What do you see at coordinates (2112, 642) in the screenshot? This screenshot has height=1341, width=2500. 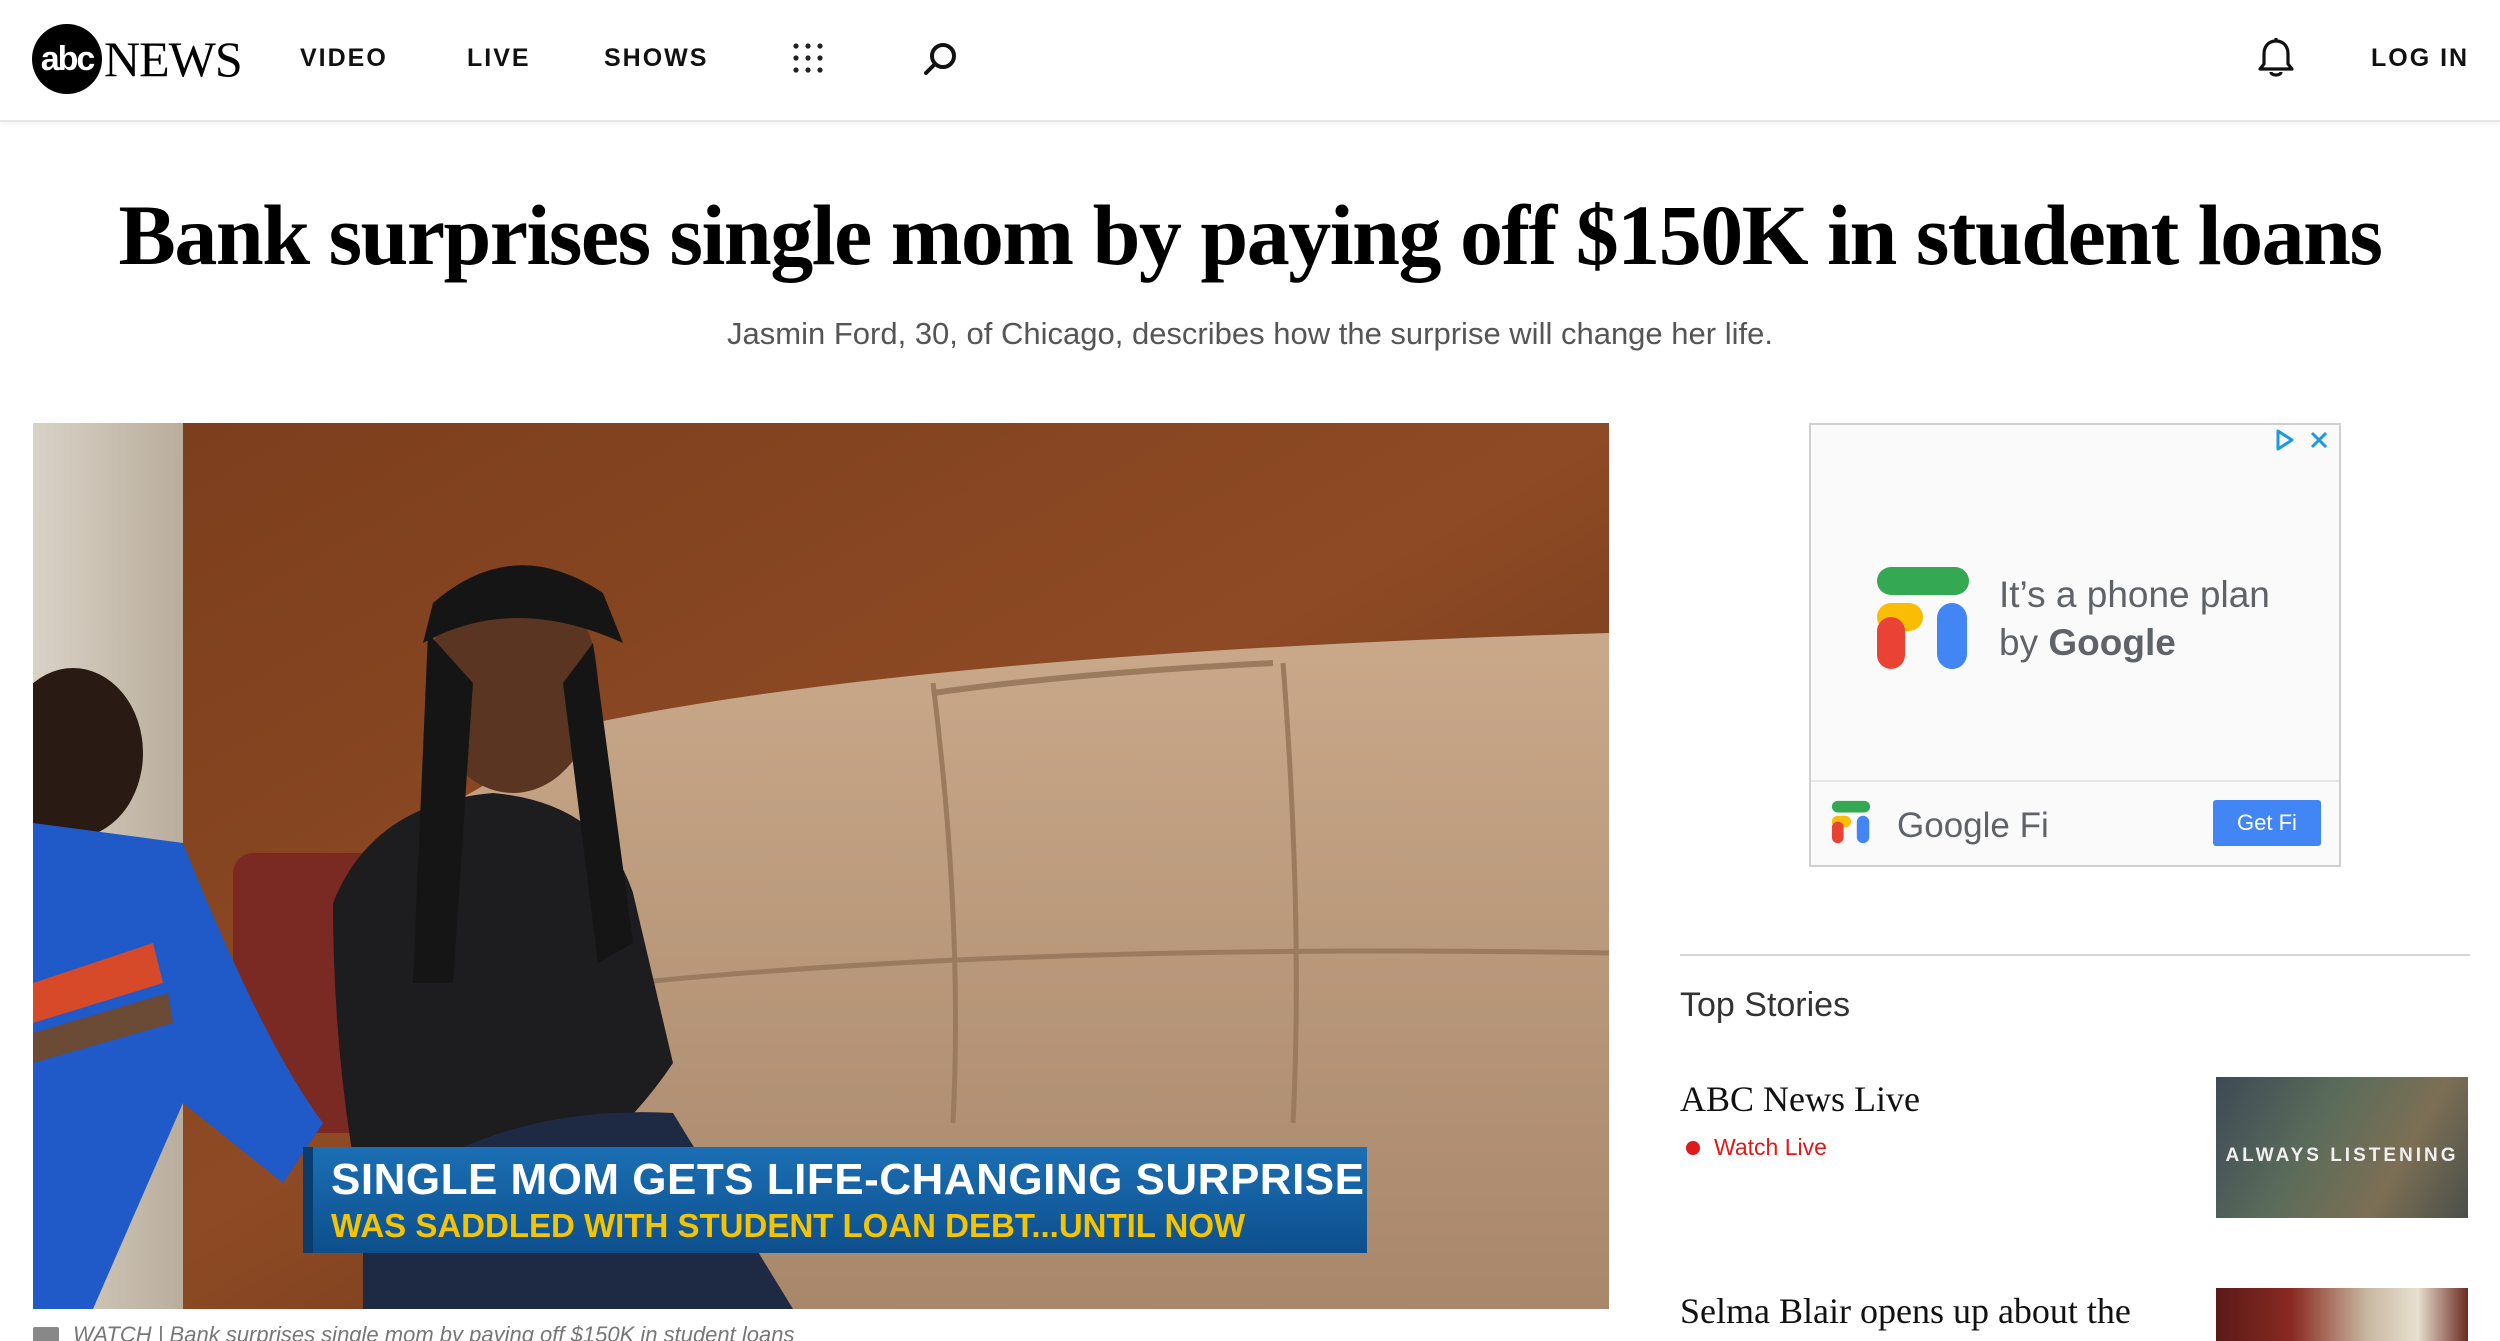 I see `ad-copy-google: Google` at bounding box center [2112, 642].